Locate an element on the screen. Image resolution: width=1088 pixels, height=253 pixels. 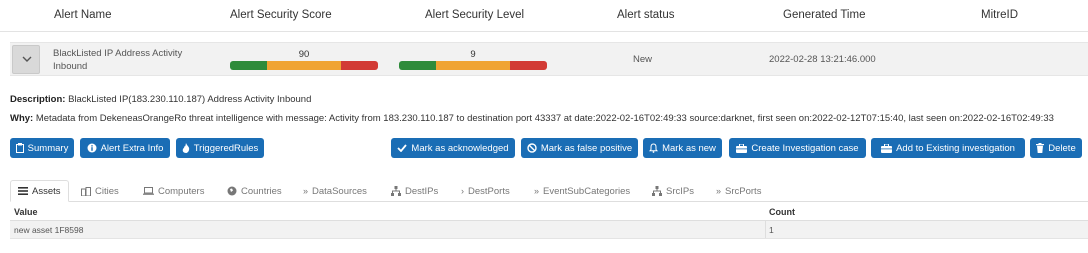
mark-new-button: Mark as new is located at coordinates (682, 148).